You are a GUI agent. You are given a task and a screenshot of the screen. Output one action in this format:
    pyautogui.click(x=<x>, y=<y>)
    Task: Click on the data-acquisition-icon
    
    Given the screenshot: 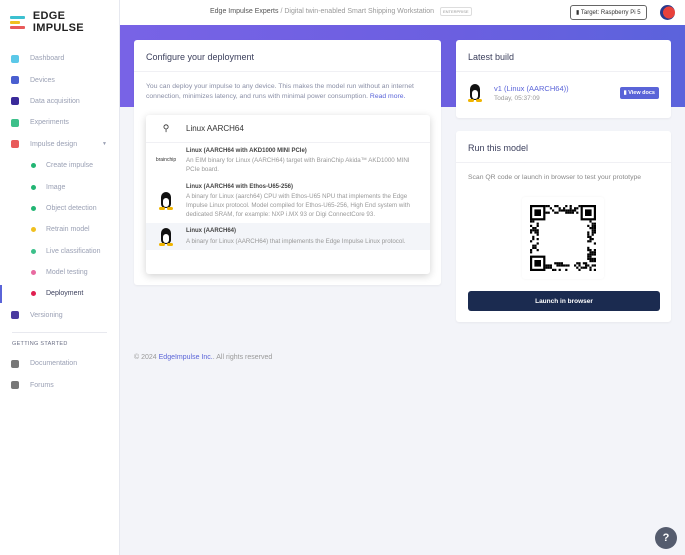 What is the action you would take?
    pyautogui.click(x=15, y=101)
    